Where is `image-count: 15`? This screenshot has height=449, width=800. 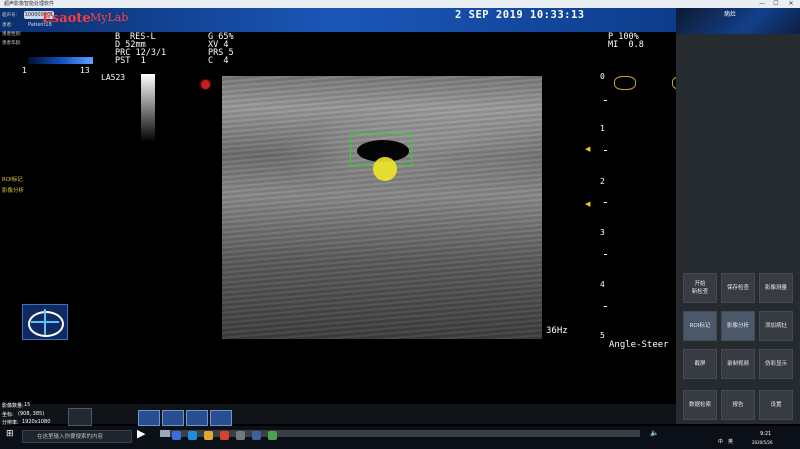 image-count: 15 is located at coordinates (27, 405).